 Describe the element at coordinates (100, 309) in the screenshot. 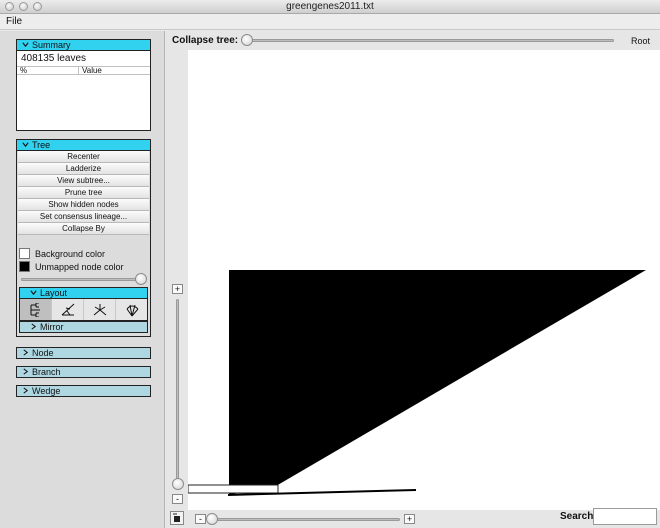

I see `unrooted-layout-icon` at that location.